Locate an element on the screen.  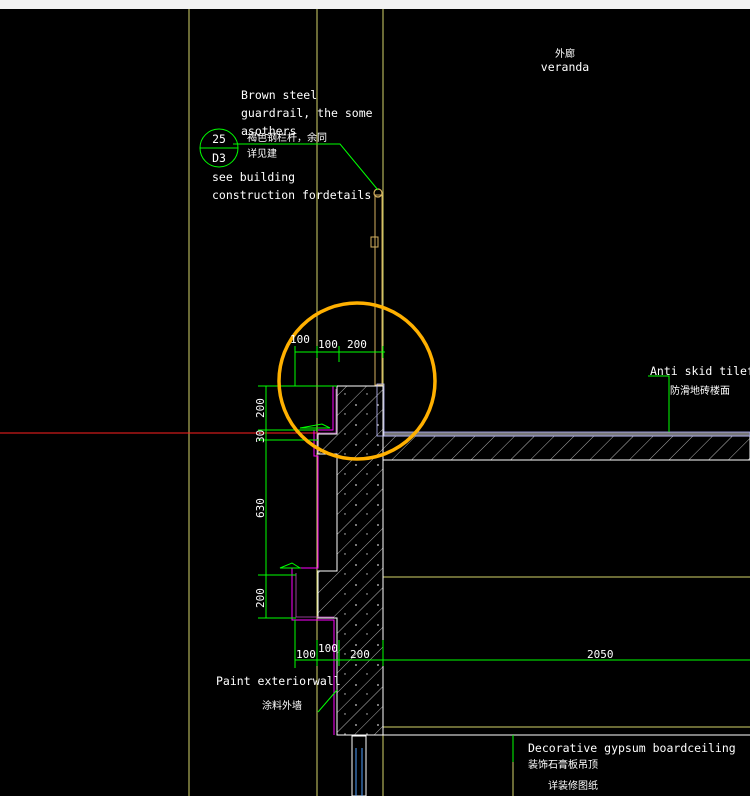
floor-label-en: Anti skid tilefloo is located at coordinates (700, 371).